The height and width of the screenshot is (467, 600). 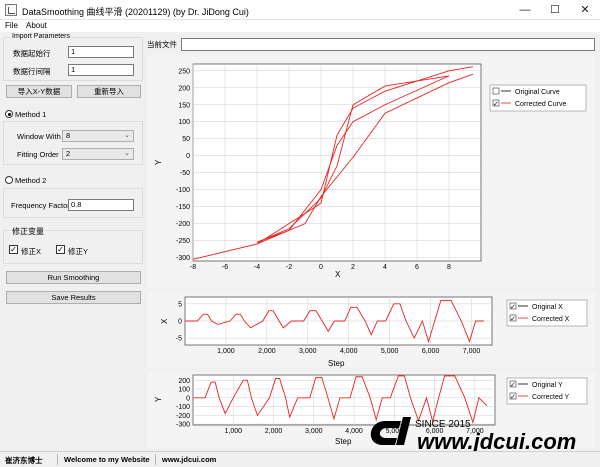 What do you see at coordinates (9, 114) in the screenshot?
I see `method1-radio` at bounding box center [9, 114].